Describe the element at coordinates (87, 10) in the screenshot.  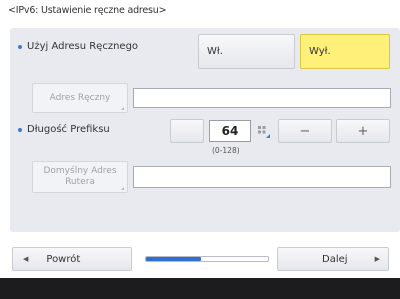
I see `page-title: <IPv6: Ustawienie ręczne adresu>` at that location.